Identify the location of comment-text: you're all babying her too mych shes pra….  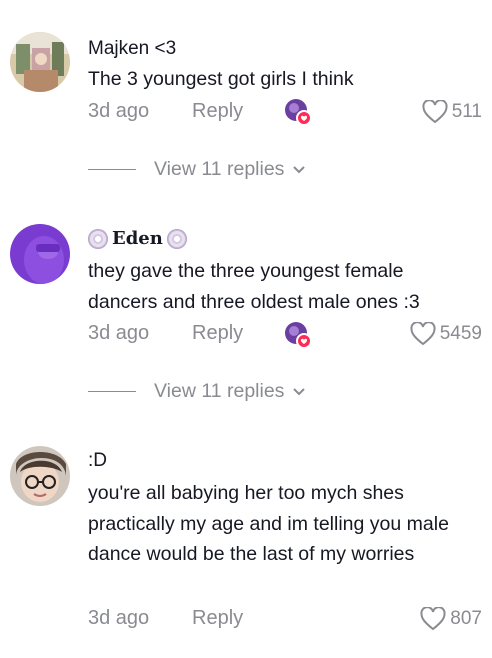
(268, 523).